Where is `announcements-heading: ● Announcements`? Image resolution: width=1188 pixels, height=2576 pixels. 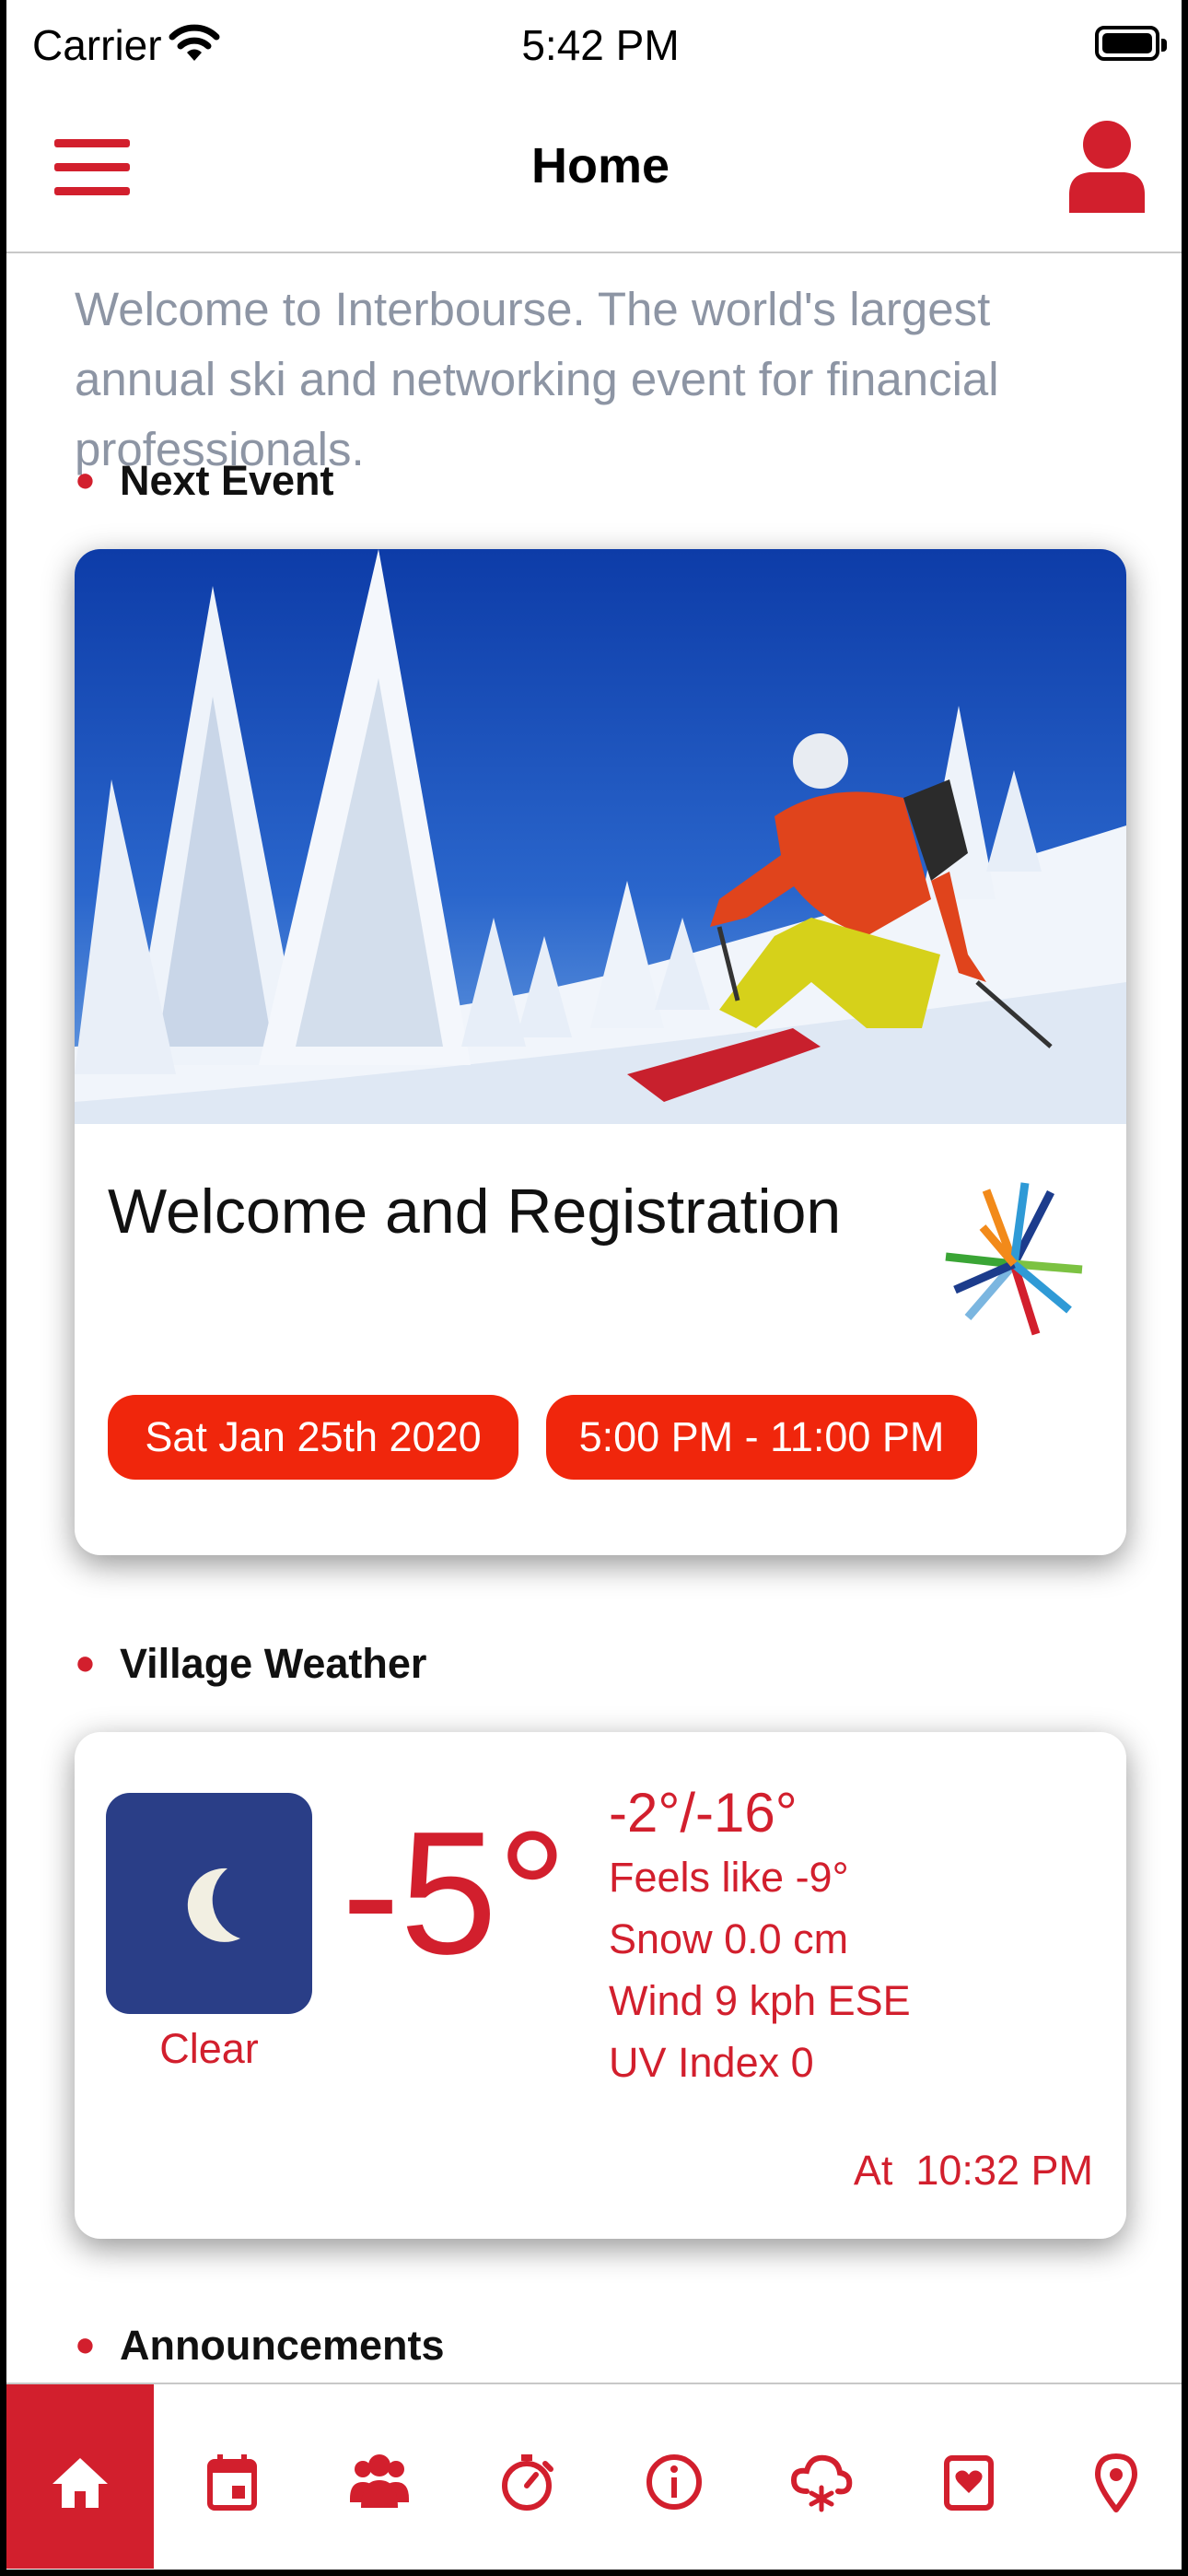
announcements-heading: ● Announcements is located at coordinates (260, 2345).